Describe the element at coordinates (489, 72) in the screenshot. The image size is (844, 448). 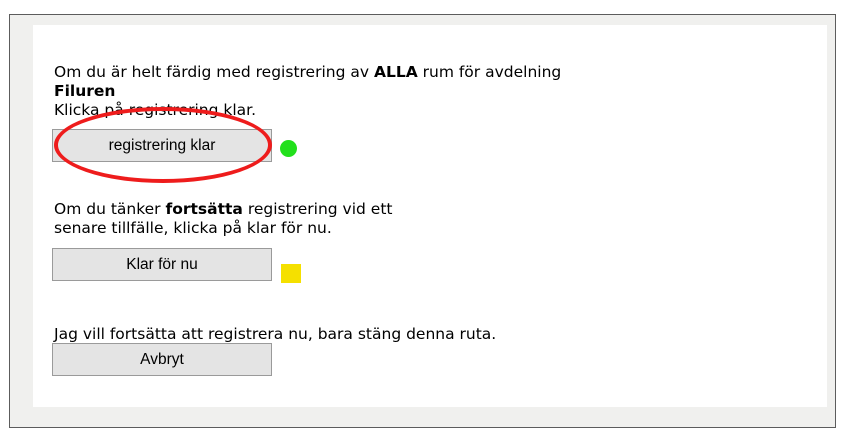
I see `done-prompt-after: rum för avdelning` at that location.